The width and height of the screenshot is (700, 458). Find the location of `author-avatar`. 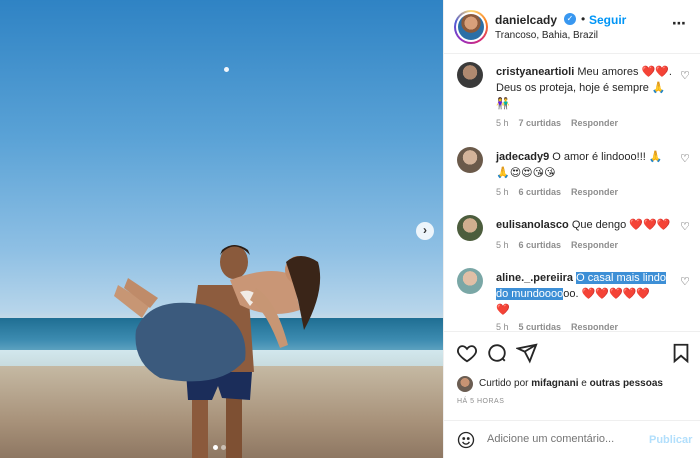

author-avatar is located at coordinates (471, 27).